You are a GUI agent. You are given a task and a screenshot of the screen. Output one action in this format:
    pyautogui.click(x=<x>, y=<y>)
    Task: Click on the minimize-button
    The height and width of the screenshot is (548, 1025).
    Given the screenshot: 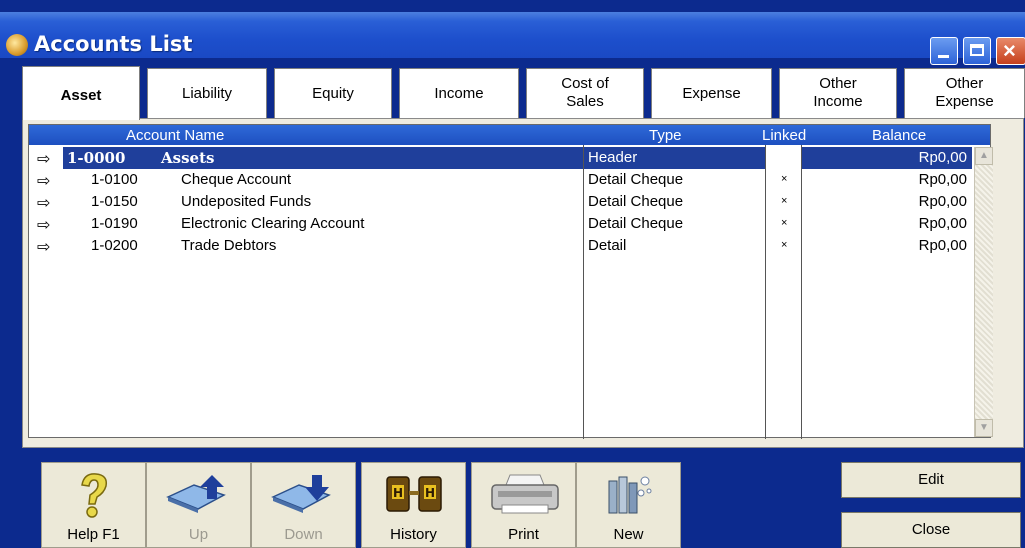 What is the action you would take?
    pyautogui.click(x=944, y=51)
    